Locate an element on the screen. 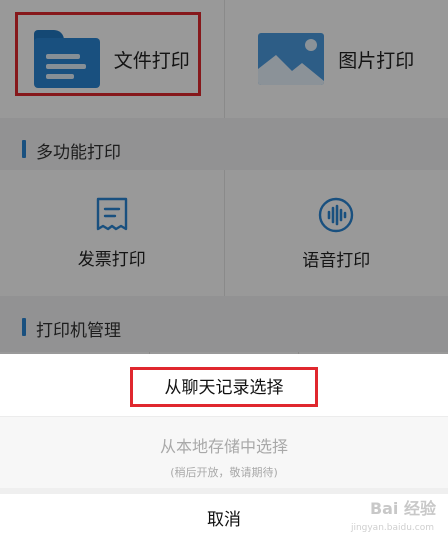 This screenshot has width=448, height=541. coming-soon-note: (稍后开放，敬请期待) is located at coordinates (224, 472).